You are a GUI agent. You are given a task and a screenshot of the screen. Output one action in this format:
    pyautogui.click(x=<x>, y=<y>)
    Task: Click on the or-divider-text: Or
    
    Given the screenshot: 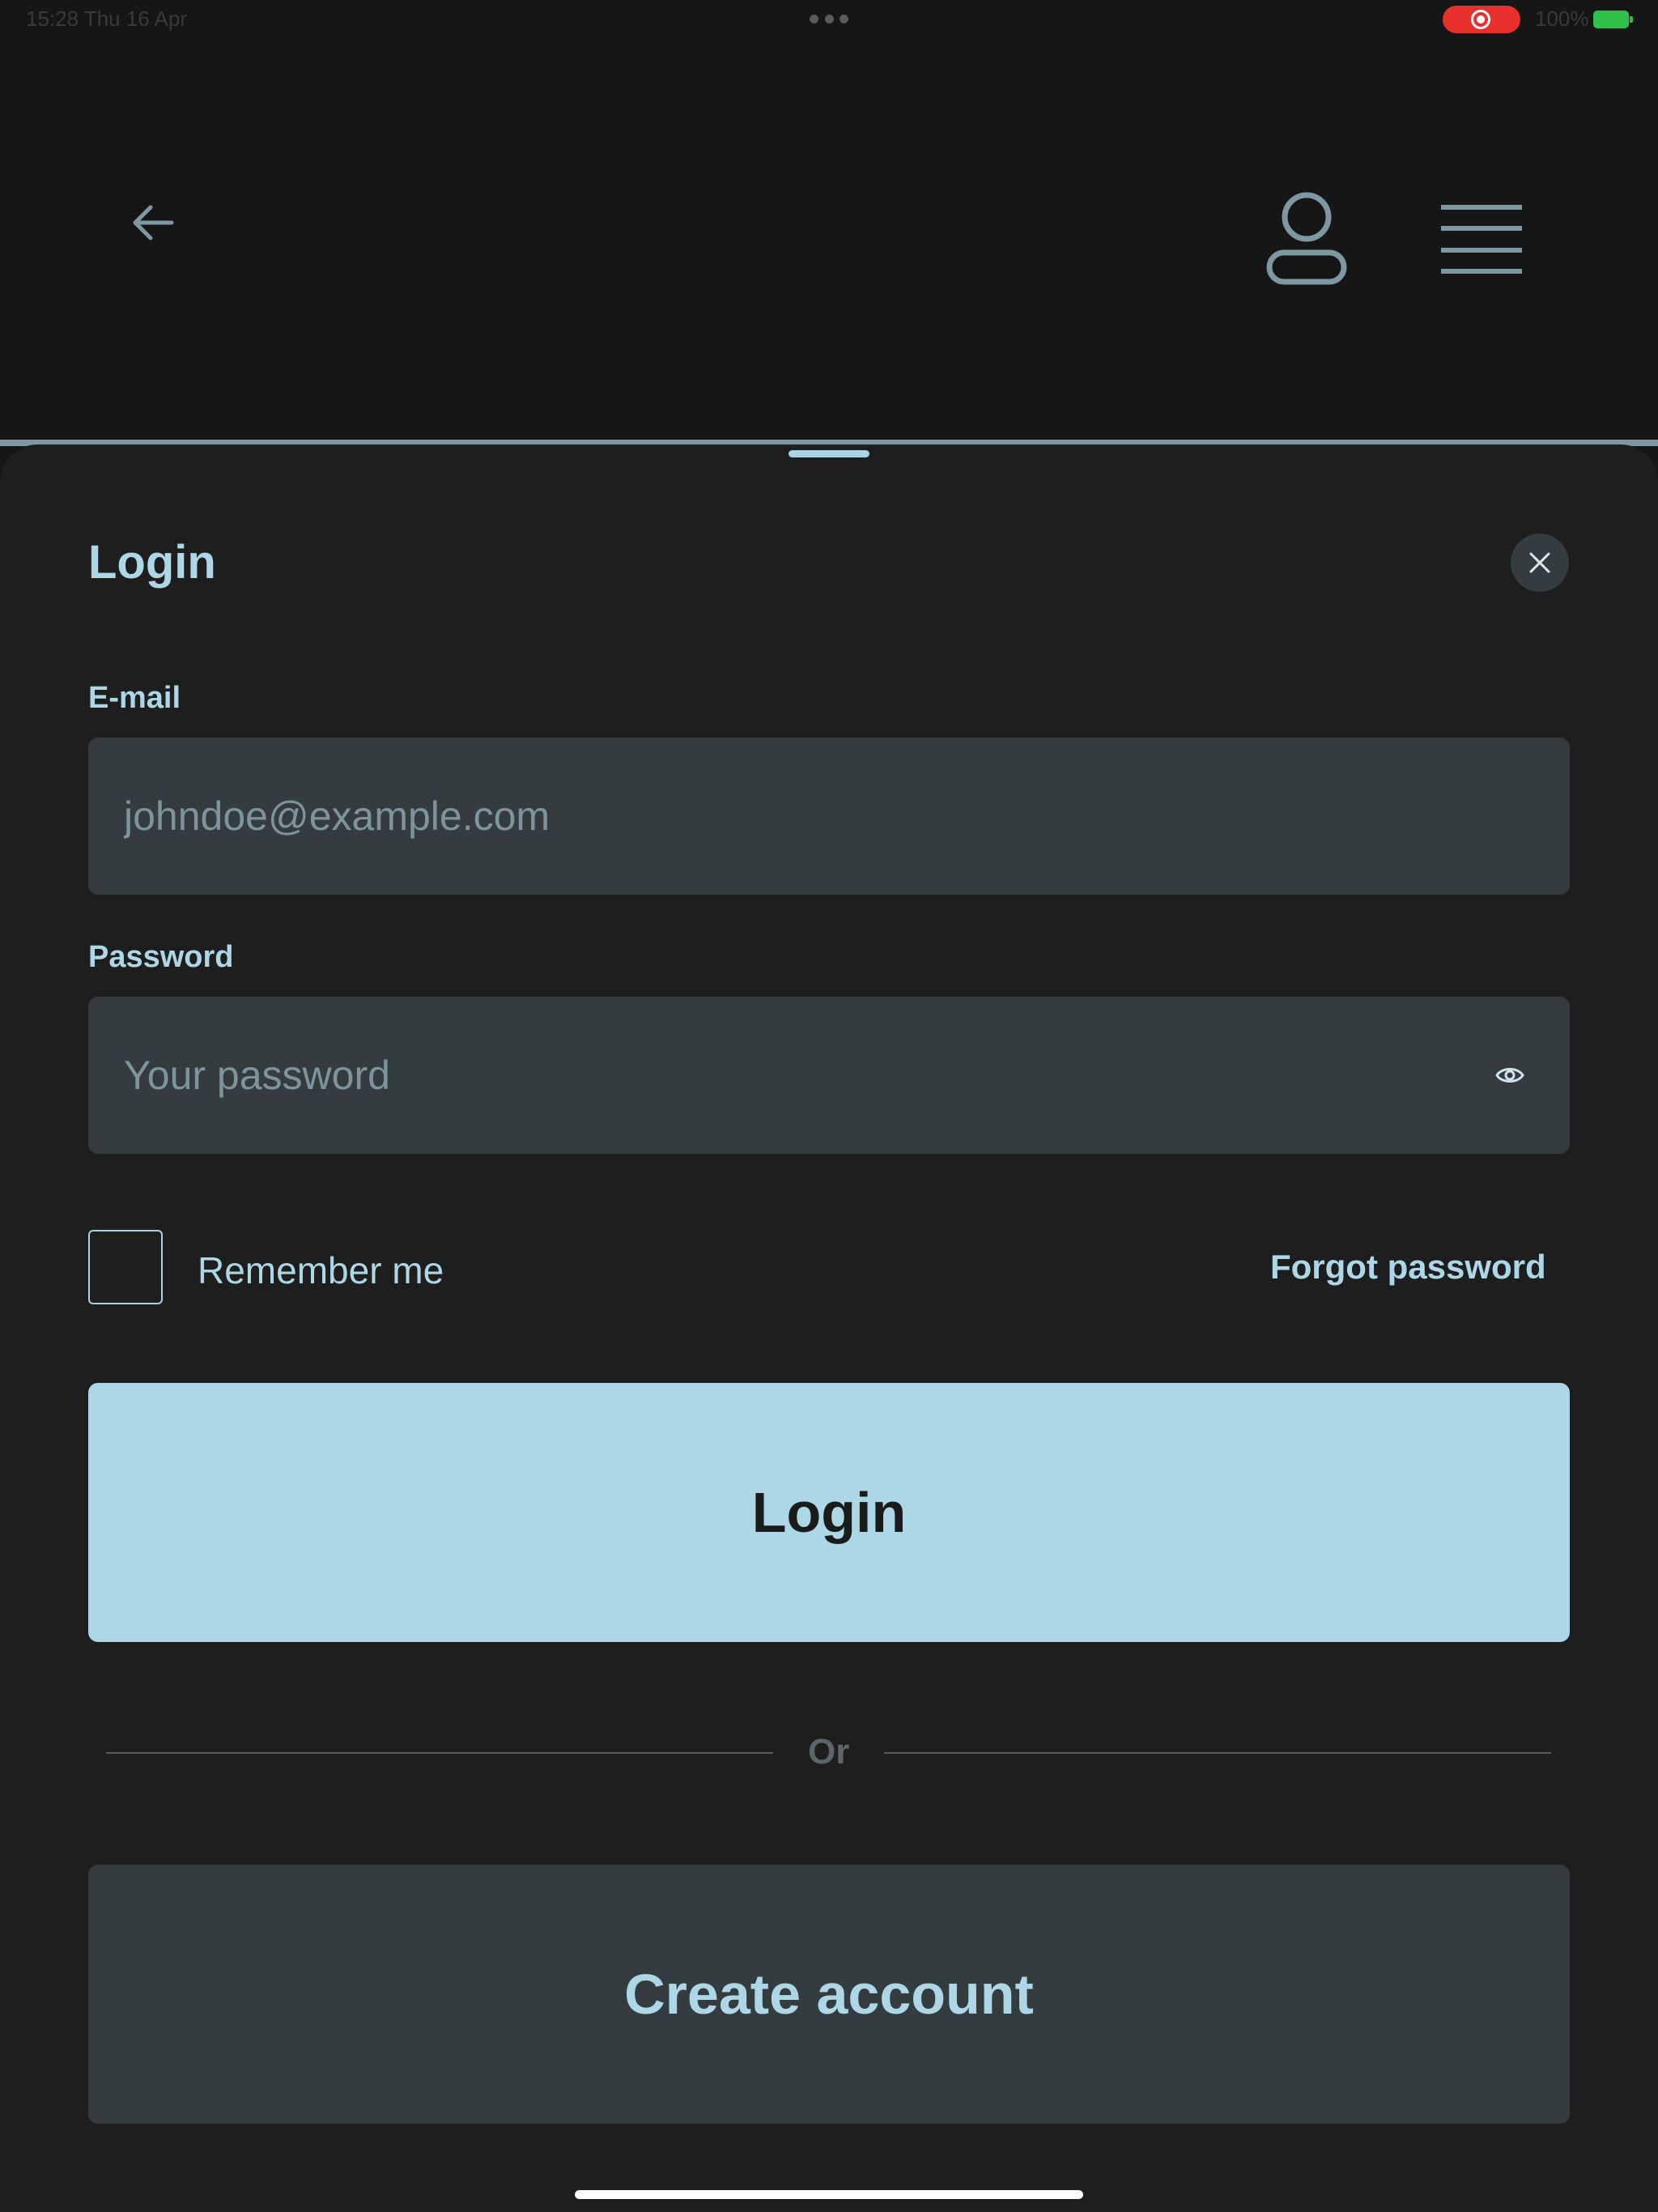 What is the action you would take?
    pyautogui.click(x=829, y=1752)
    